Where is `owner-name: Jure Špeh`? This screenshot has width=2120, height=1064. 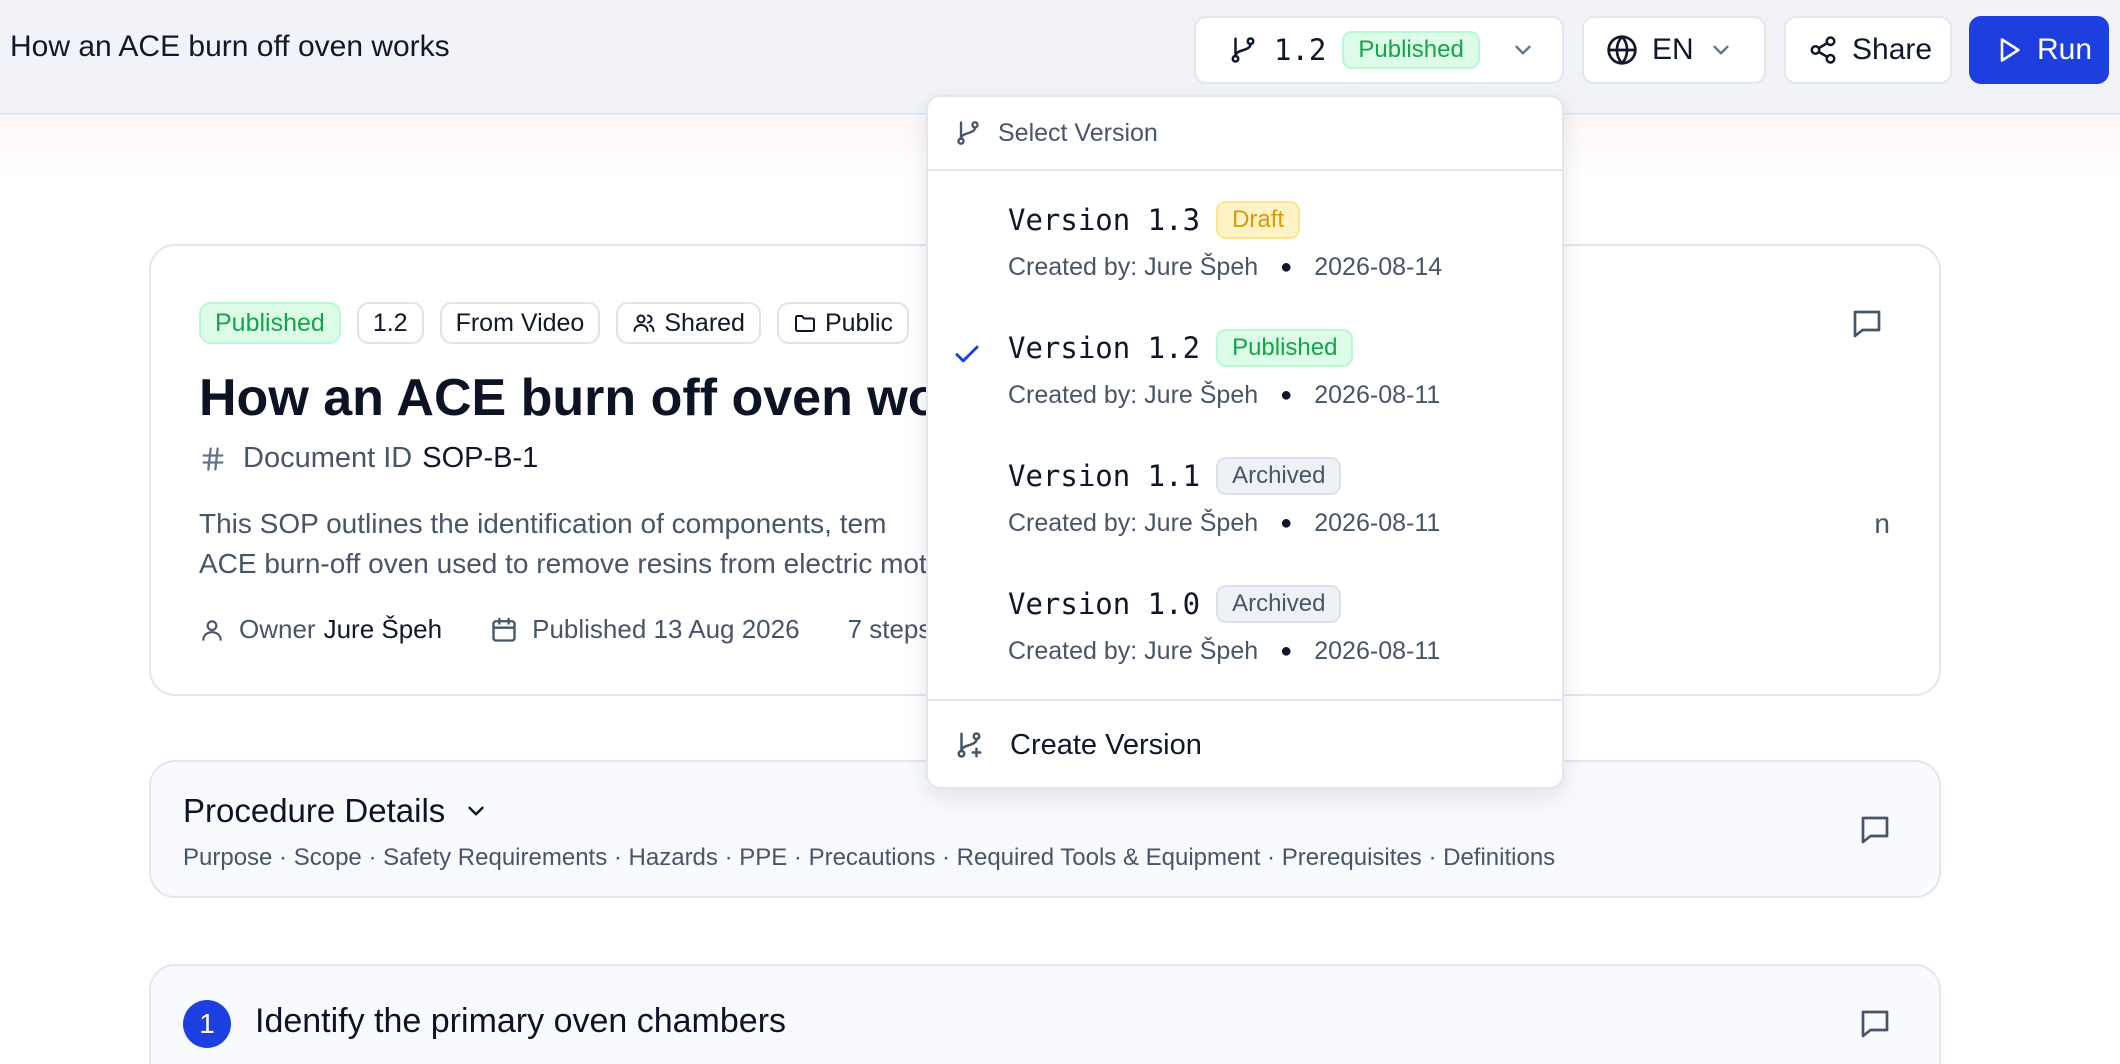
owner-name: Jure Špeh is located at coordinates (383, 629).